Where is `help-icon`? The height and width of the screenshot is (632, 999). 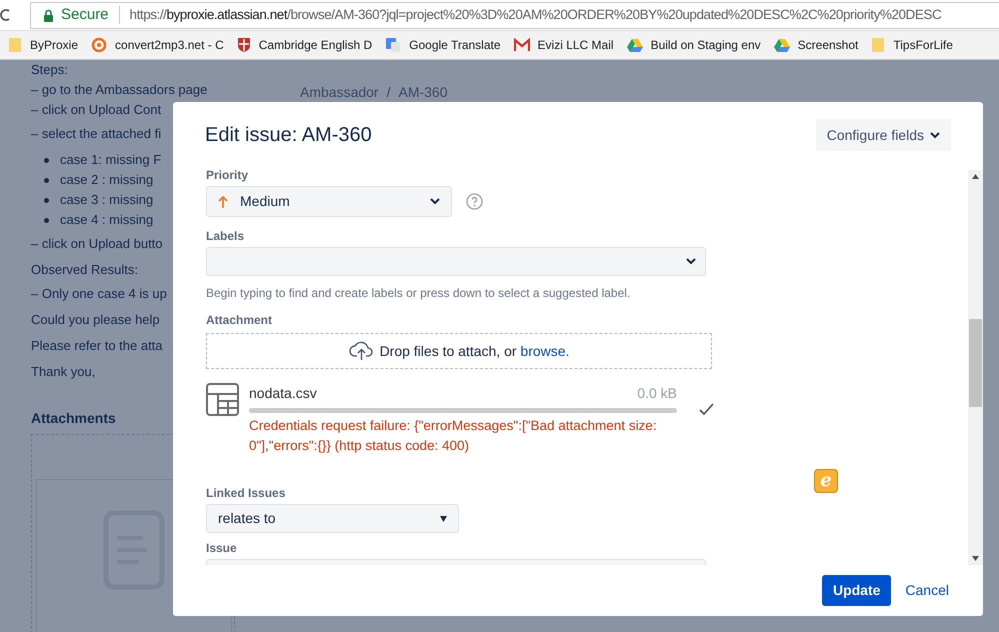 help-icon is located at coordinates (474, 201).